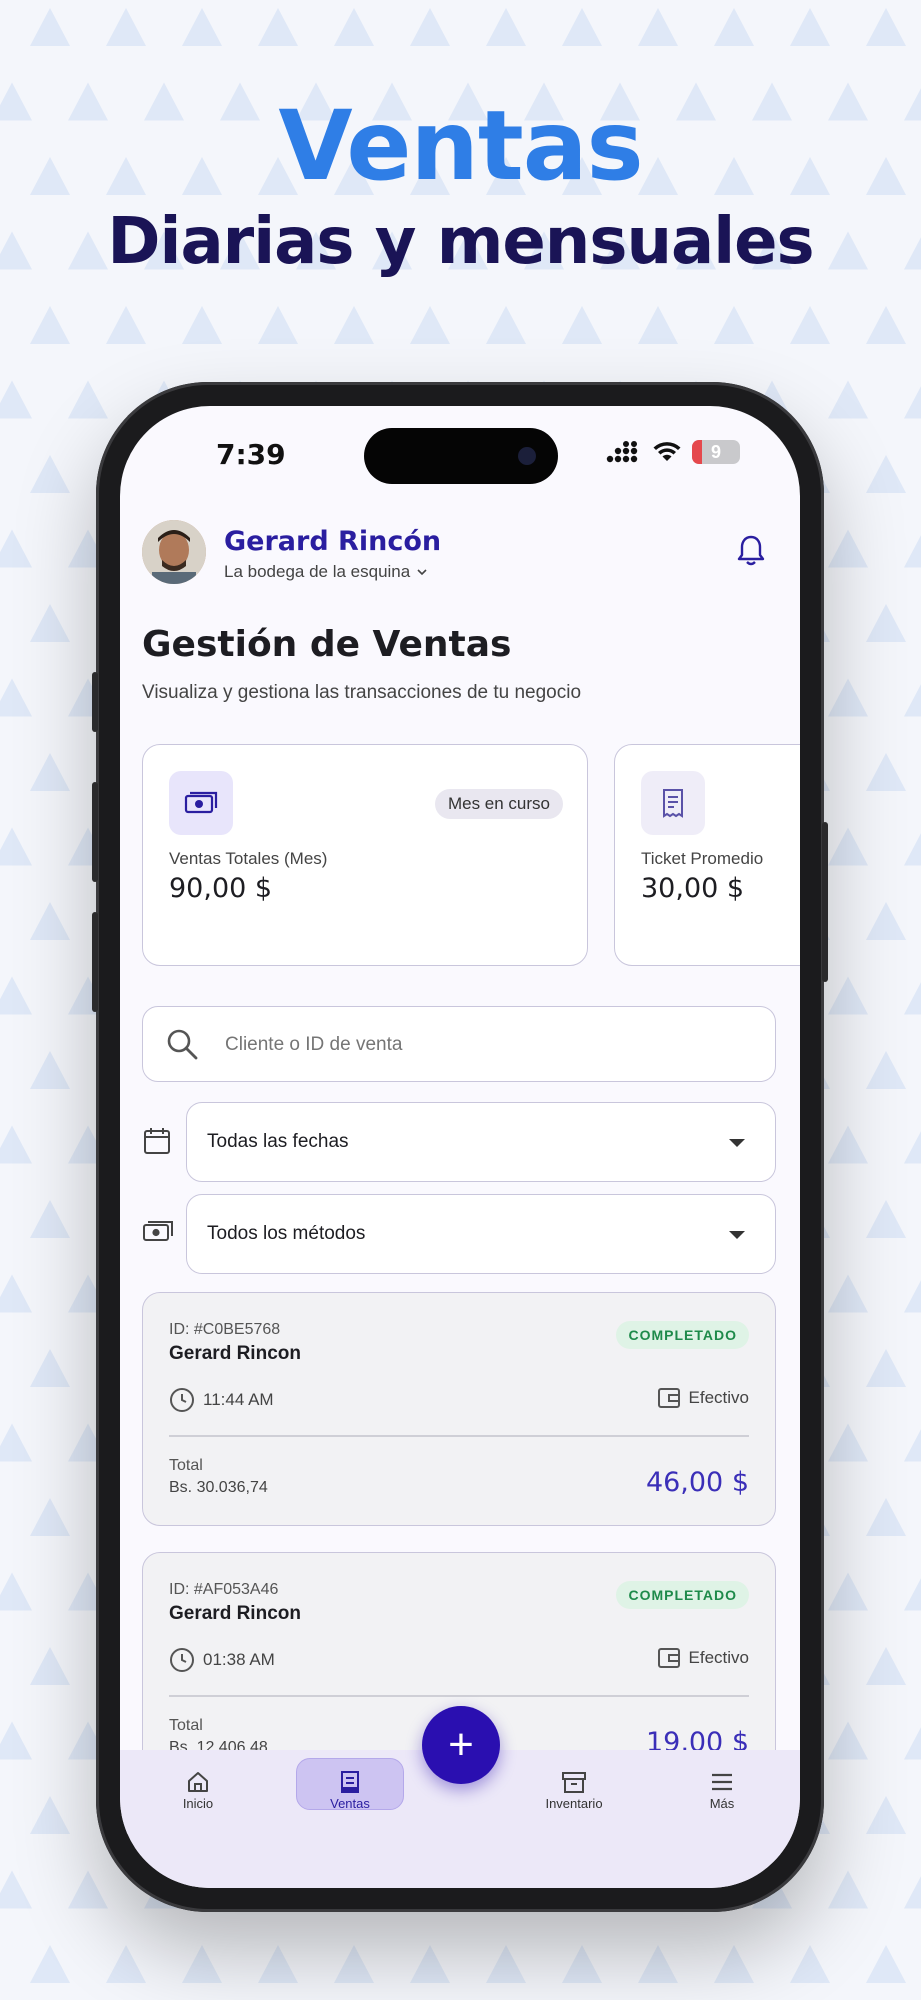 The width and height of the screenshot is (921, 2000). Describe the element at coordinates (693, 888) in the screenshot. I see `stat-value: 30,00 $` at that location.